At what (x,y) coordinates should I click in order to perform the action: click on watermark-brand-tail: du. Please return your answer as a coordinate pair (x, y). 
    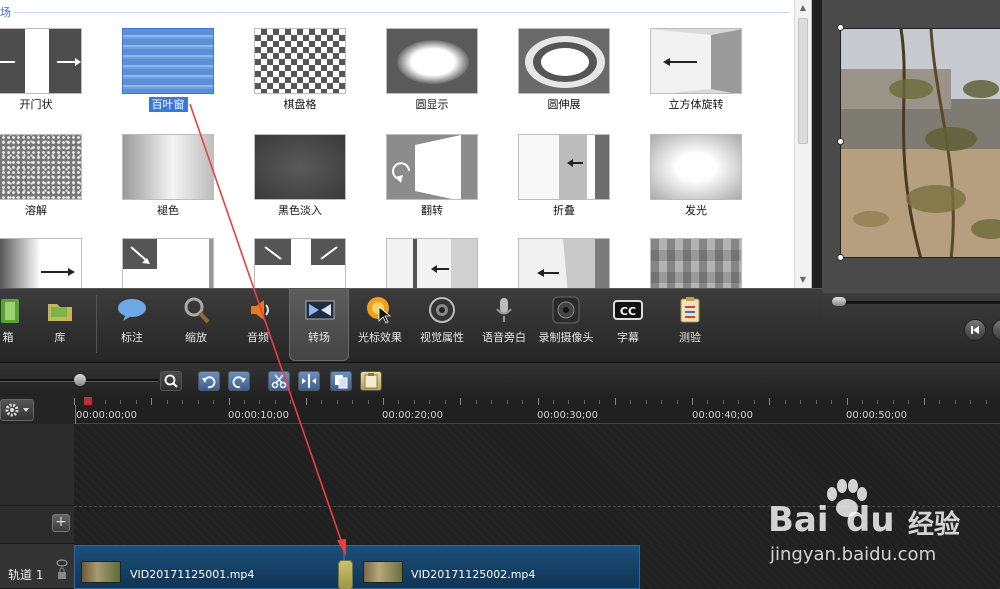
    Looking at the image, I should click on (870, 520).